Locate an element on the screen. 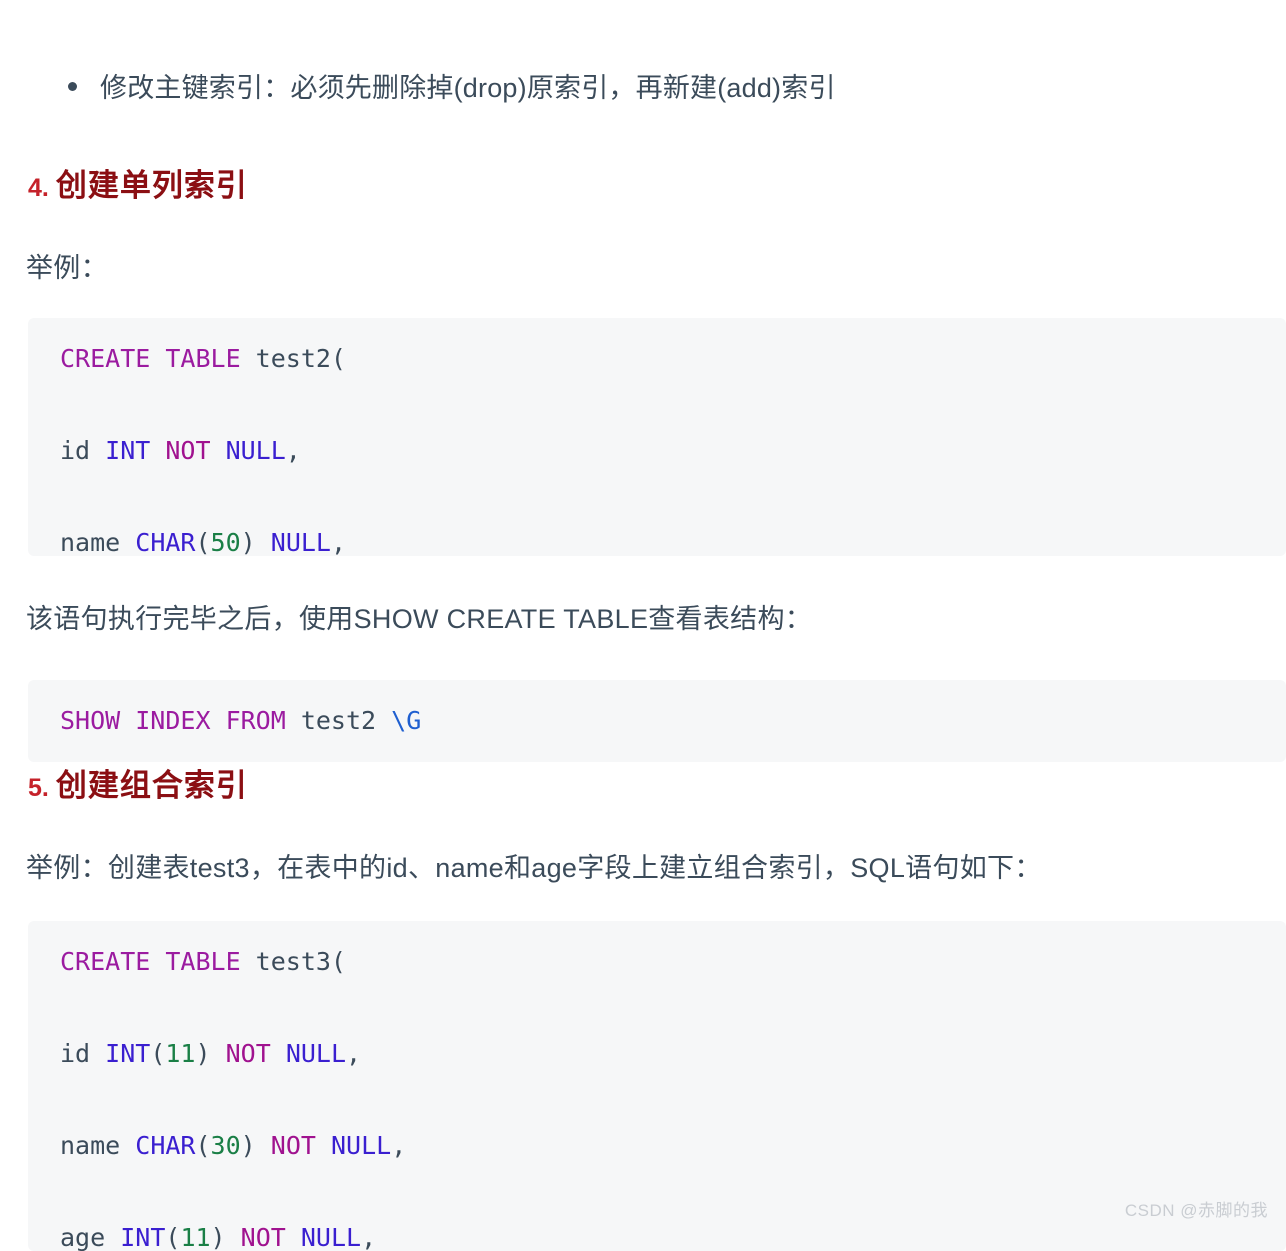 This screenshot has height=1251, width=1286. section-heading-5-text: 创建组合索引 is located at coordinates (151, 785).